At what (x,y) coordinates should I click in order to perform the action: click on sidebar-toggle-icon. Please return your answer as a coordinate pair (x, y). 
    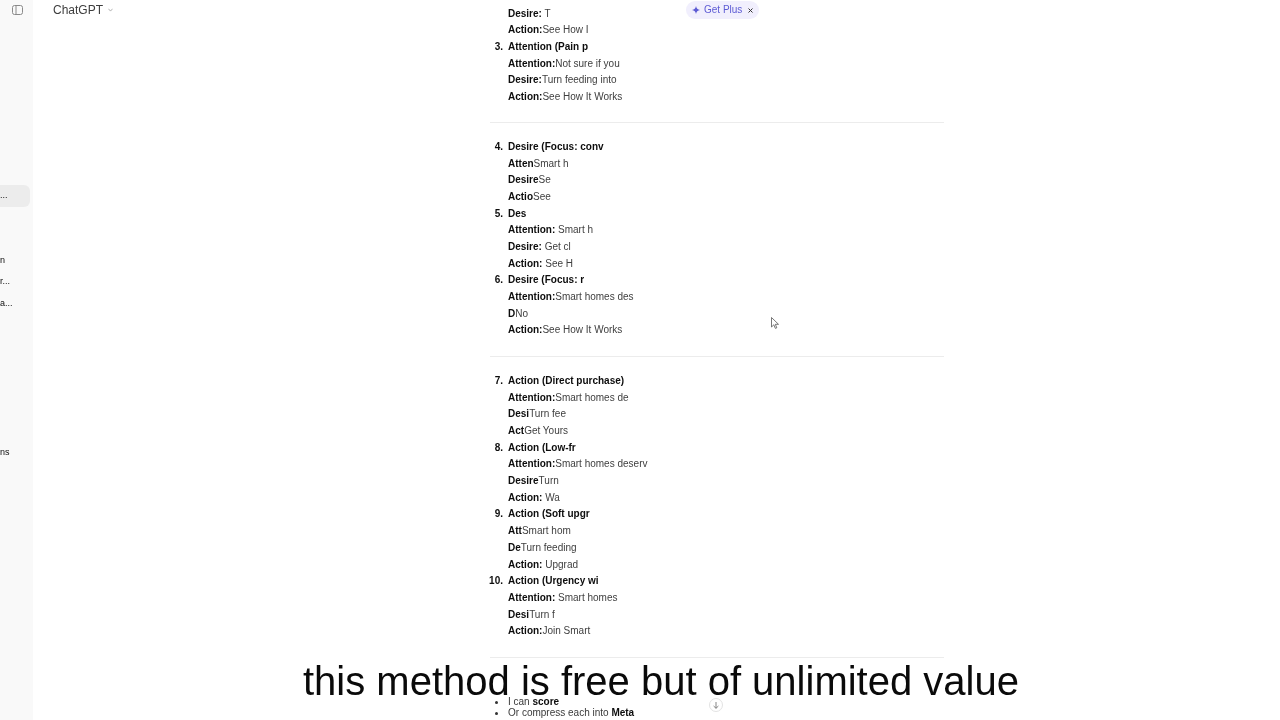
    Looking at the image, I should click on (17, 10).